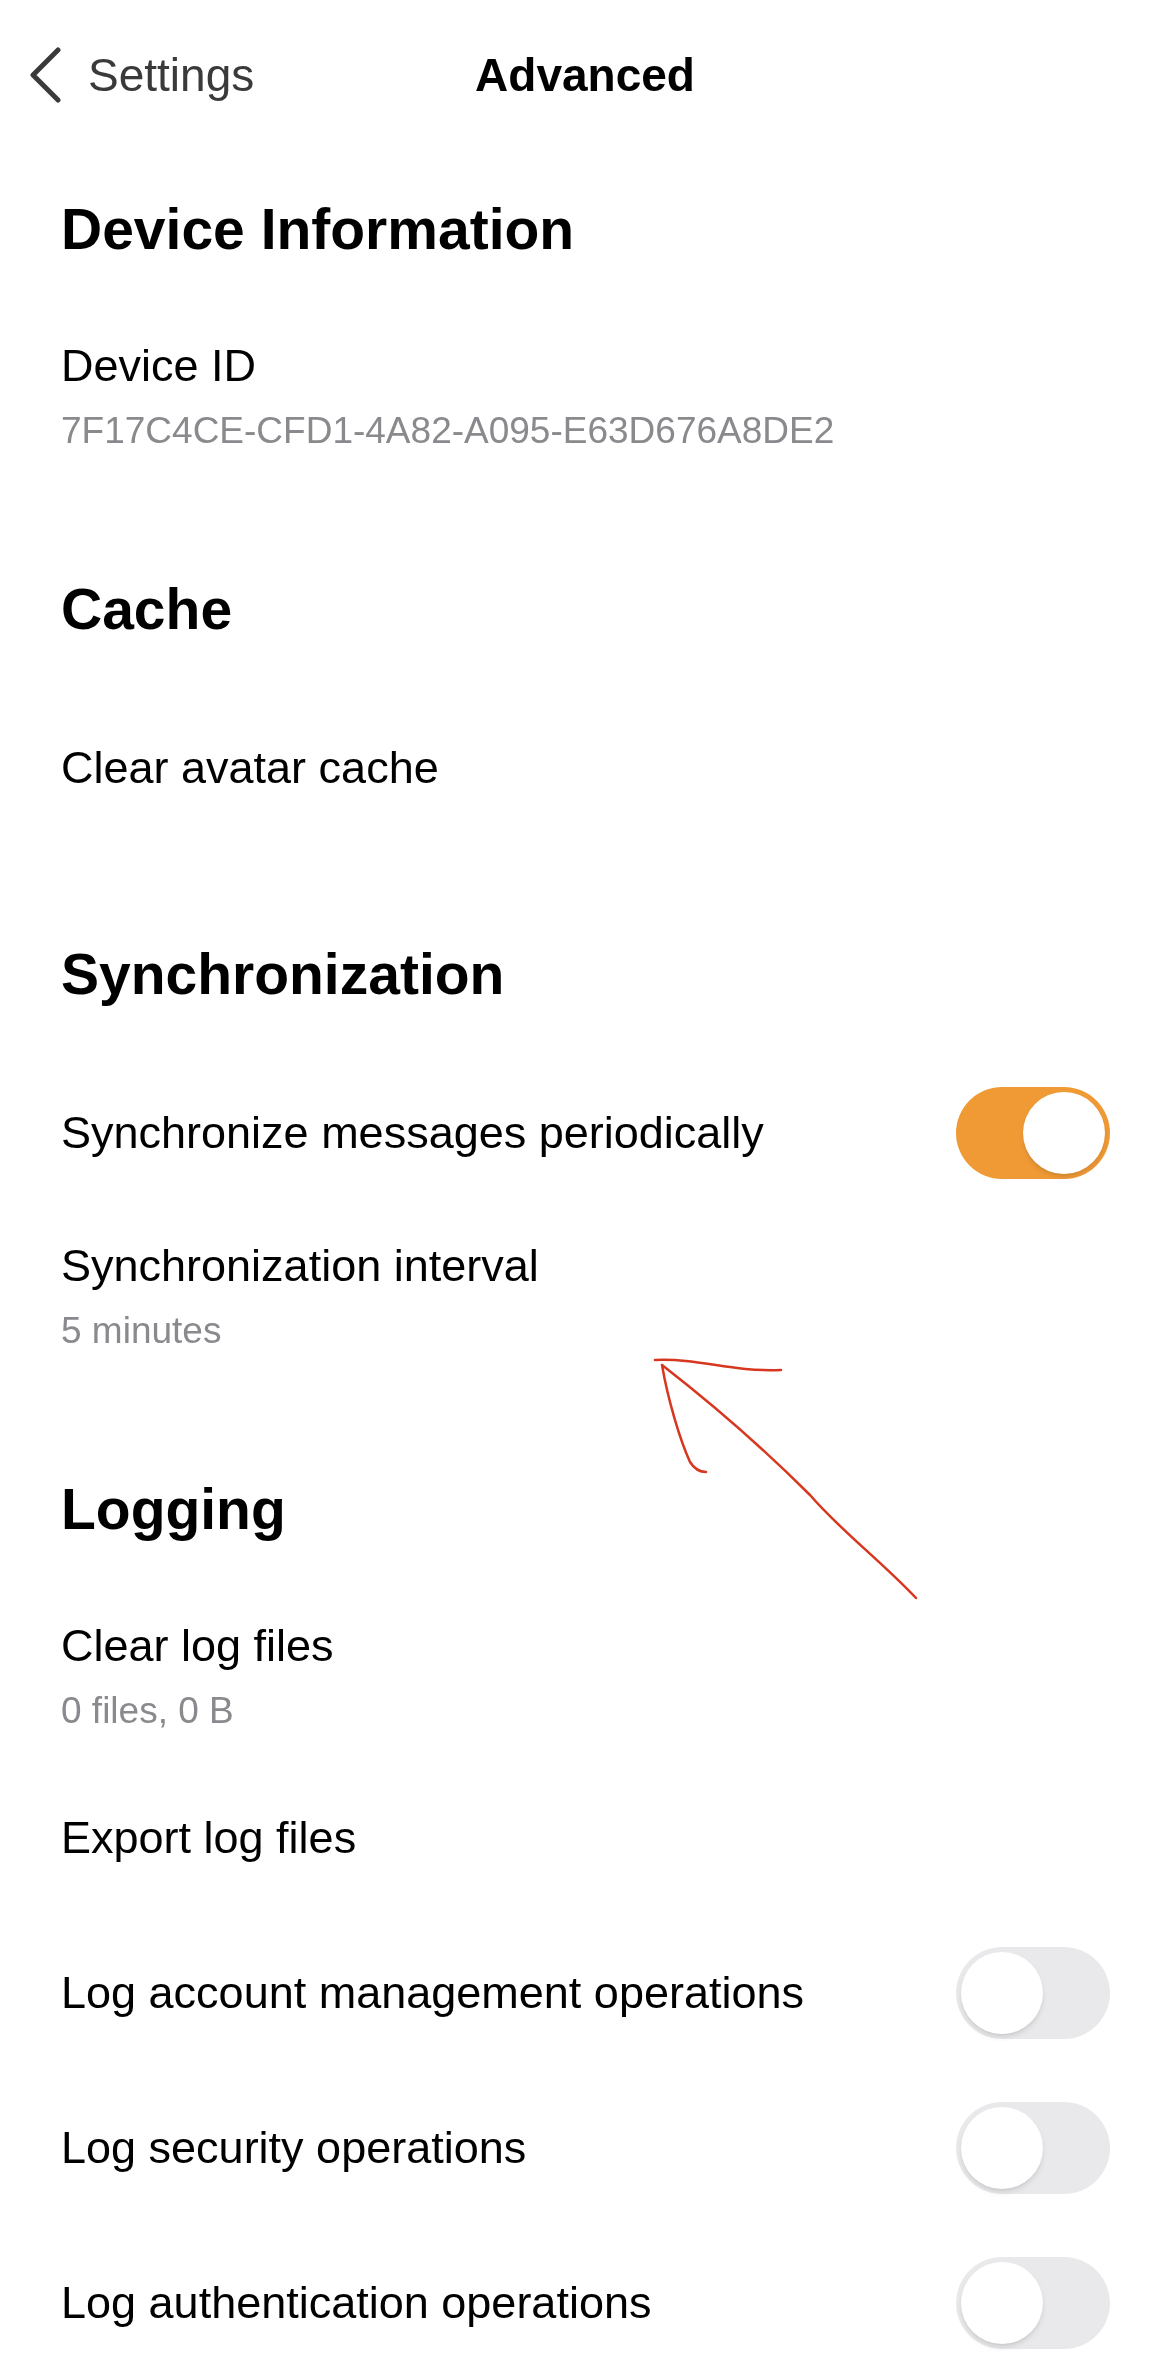 The width and height of the screenshot is (1170, 2355). Describe the element at coordinates (142, 1331) in the screenshot. I see `setting-value: 5 minutes` at that location.